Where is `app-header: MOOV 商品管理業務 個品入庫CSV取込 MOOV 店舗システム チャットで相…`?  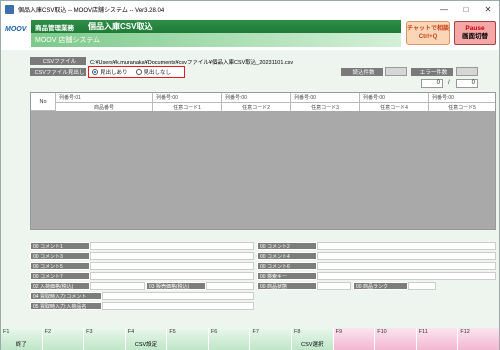
app-header: MOOV 商品管理業務 個品入庫CSV取込 MOOV 店舗システム チャットで相… is located at coordinates (250, 34).